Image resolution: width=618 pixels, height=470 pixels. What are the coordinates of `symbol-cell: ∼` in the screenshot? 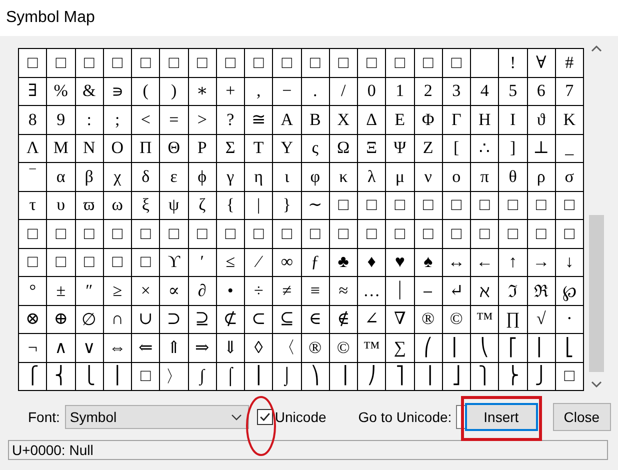 It's located at (315, 205).